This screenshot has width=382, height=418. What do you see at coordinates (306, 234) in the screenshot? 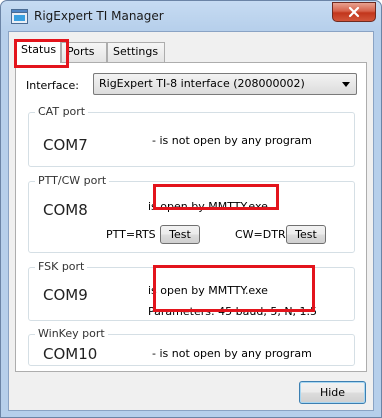
I see `cw-test-button: Test` at bounding box center [306, 234].